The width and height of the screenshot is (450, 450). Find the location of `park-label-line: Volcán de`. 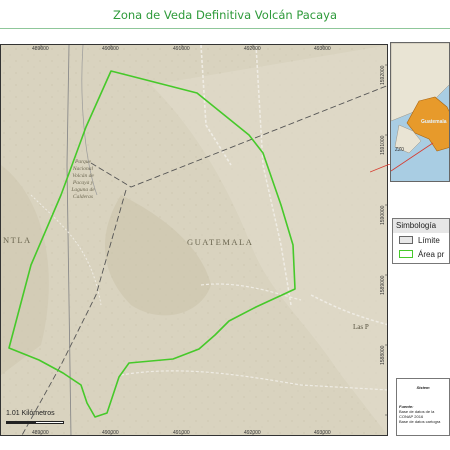

park-label-line: Volcán de is located at coordinates (83, 176).